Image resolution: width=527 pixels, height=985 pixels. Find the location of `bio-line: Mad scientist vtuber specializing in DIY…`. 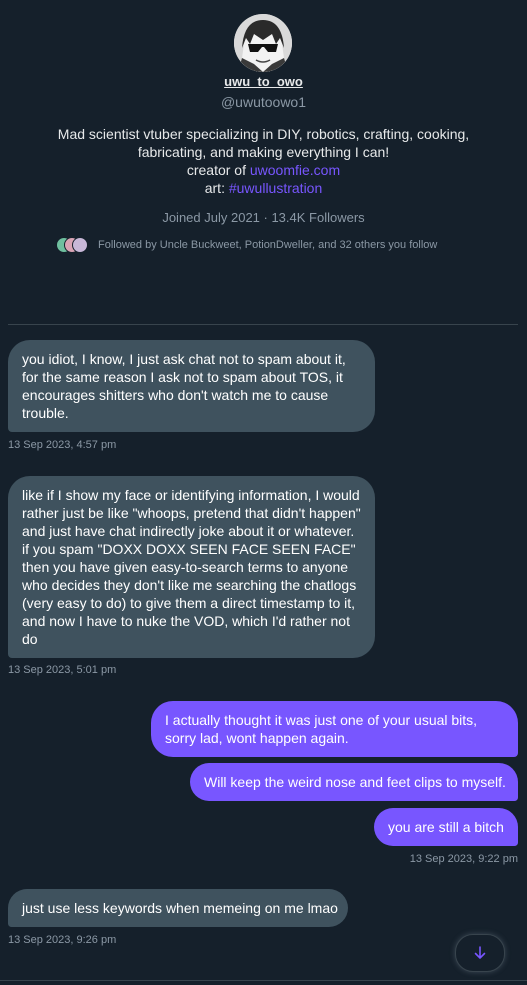

bio-line: Mad scientist vtuber specializing in DIY… is located at coordinates (263, 134).